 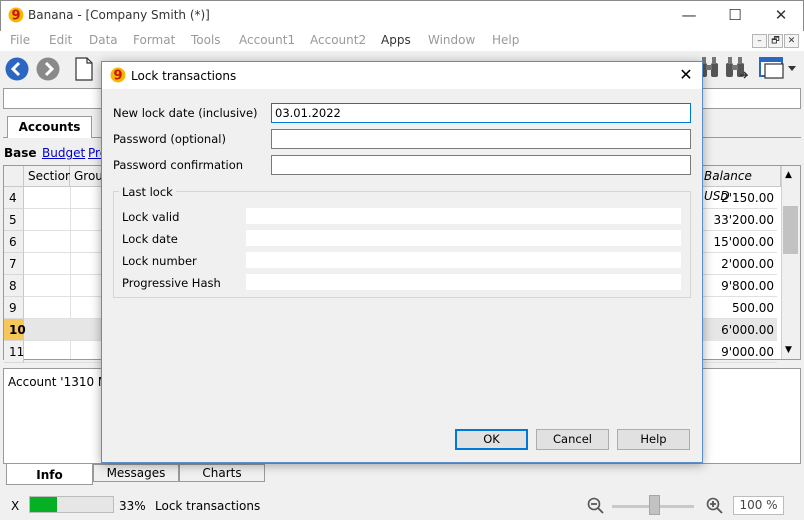 What do you see at coordinates (171, 283) in the screenshot?
I see `progressive-hash-label: Progressive Hash` at bounding box center [171, 283].